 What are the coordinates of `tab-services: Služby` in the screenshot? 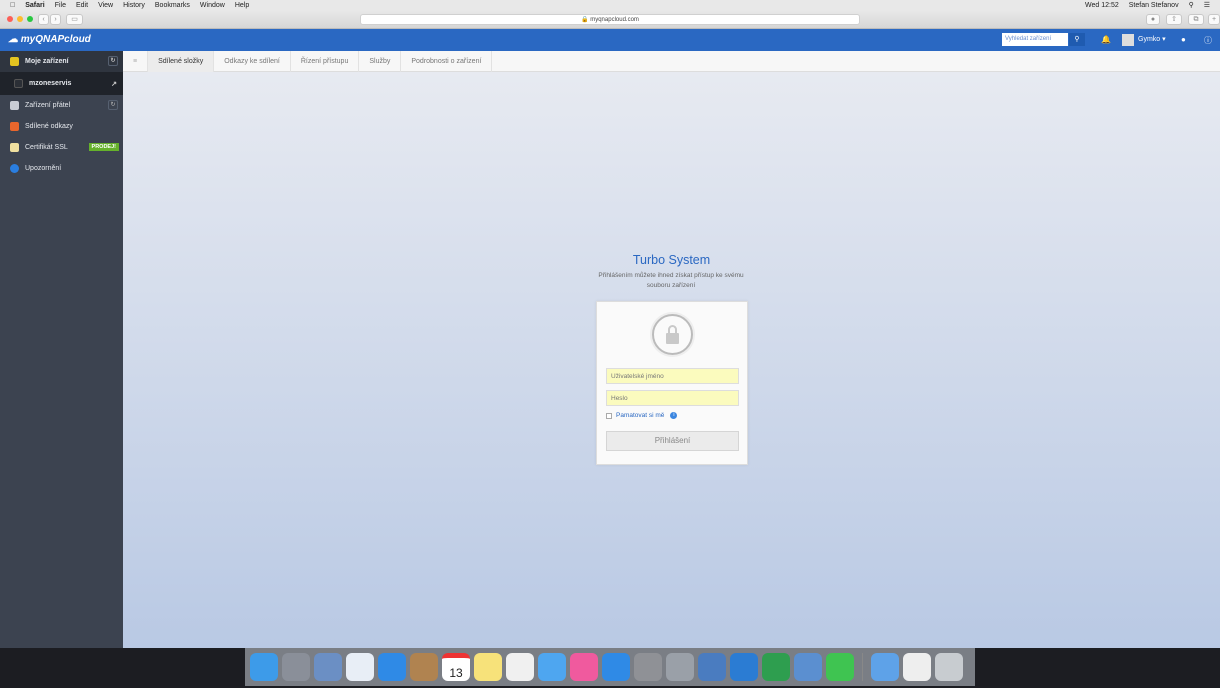 It's located at (380, 61).